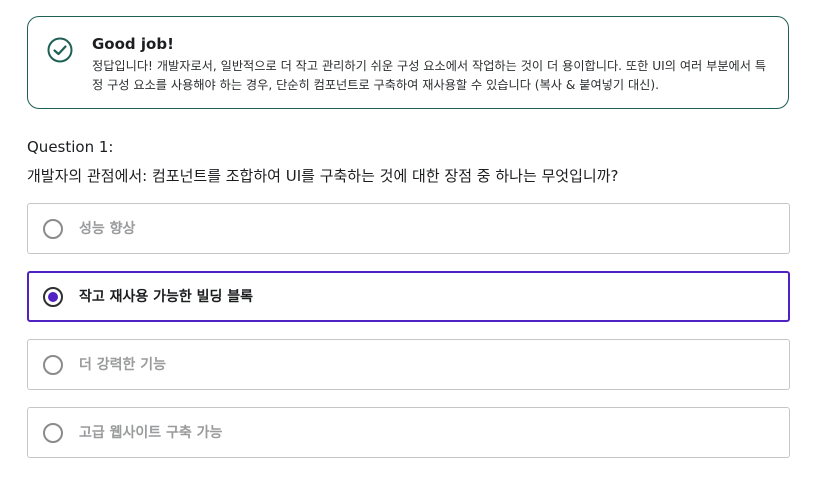 Image resolution: width=840 pixels, height=504 pixels. Describe the element at coordinates (151, 433) in the screenshot. I see `answer-option-label: 고급 웹사이트 구축 가능` at that location.